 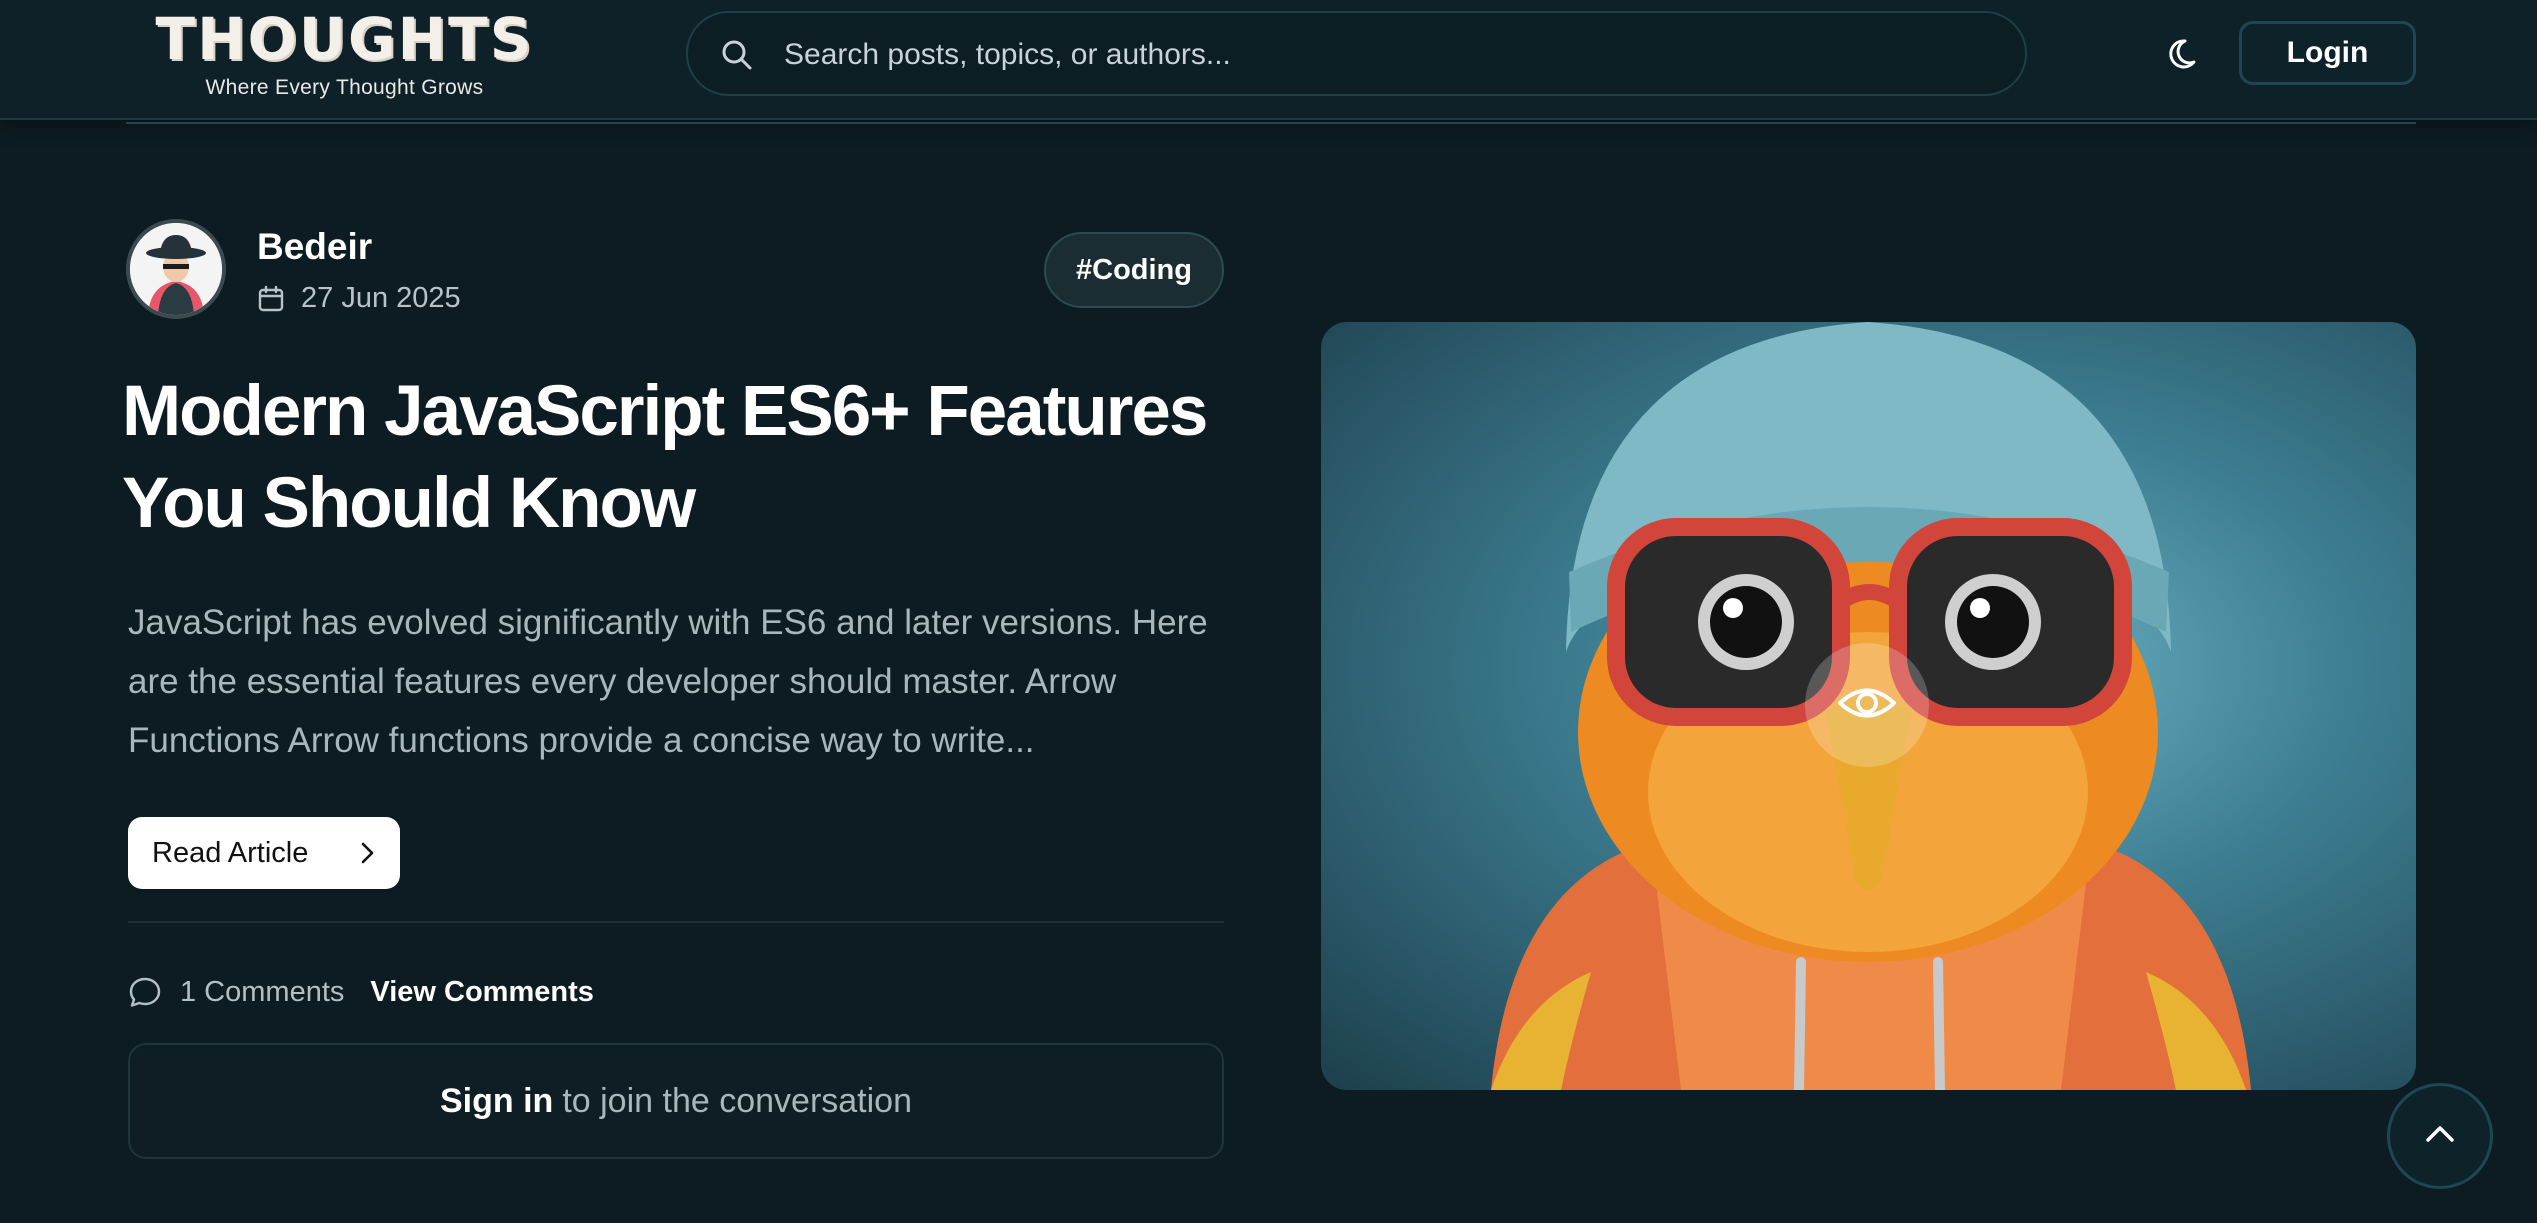 I want to click on signin-prompt: Sign in to join the conversation, so click(x=676, y=1101).